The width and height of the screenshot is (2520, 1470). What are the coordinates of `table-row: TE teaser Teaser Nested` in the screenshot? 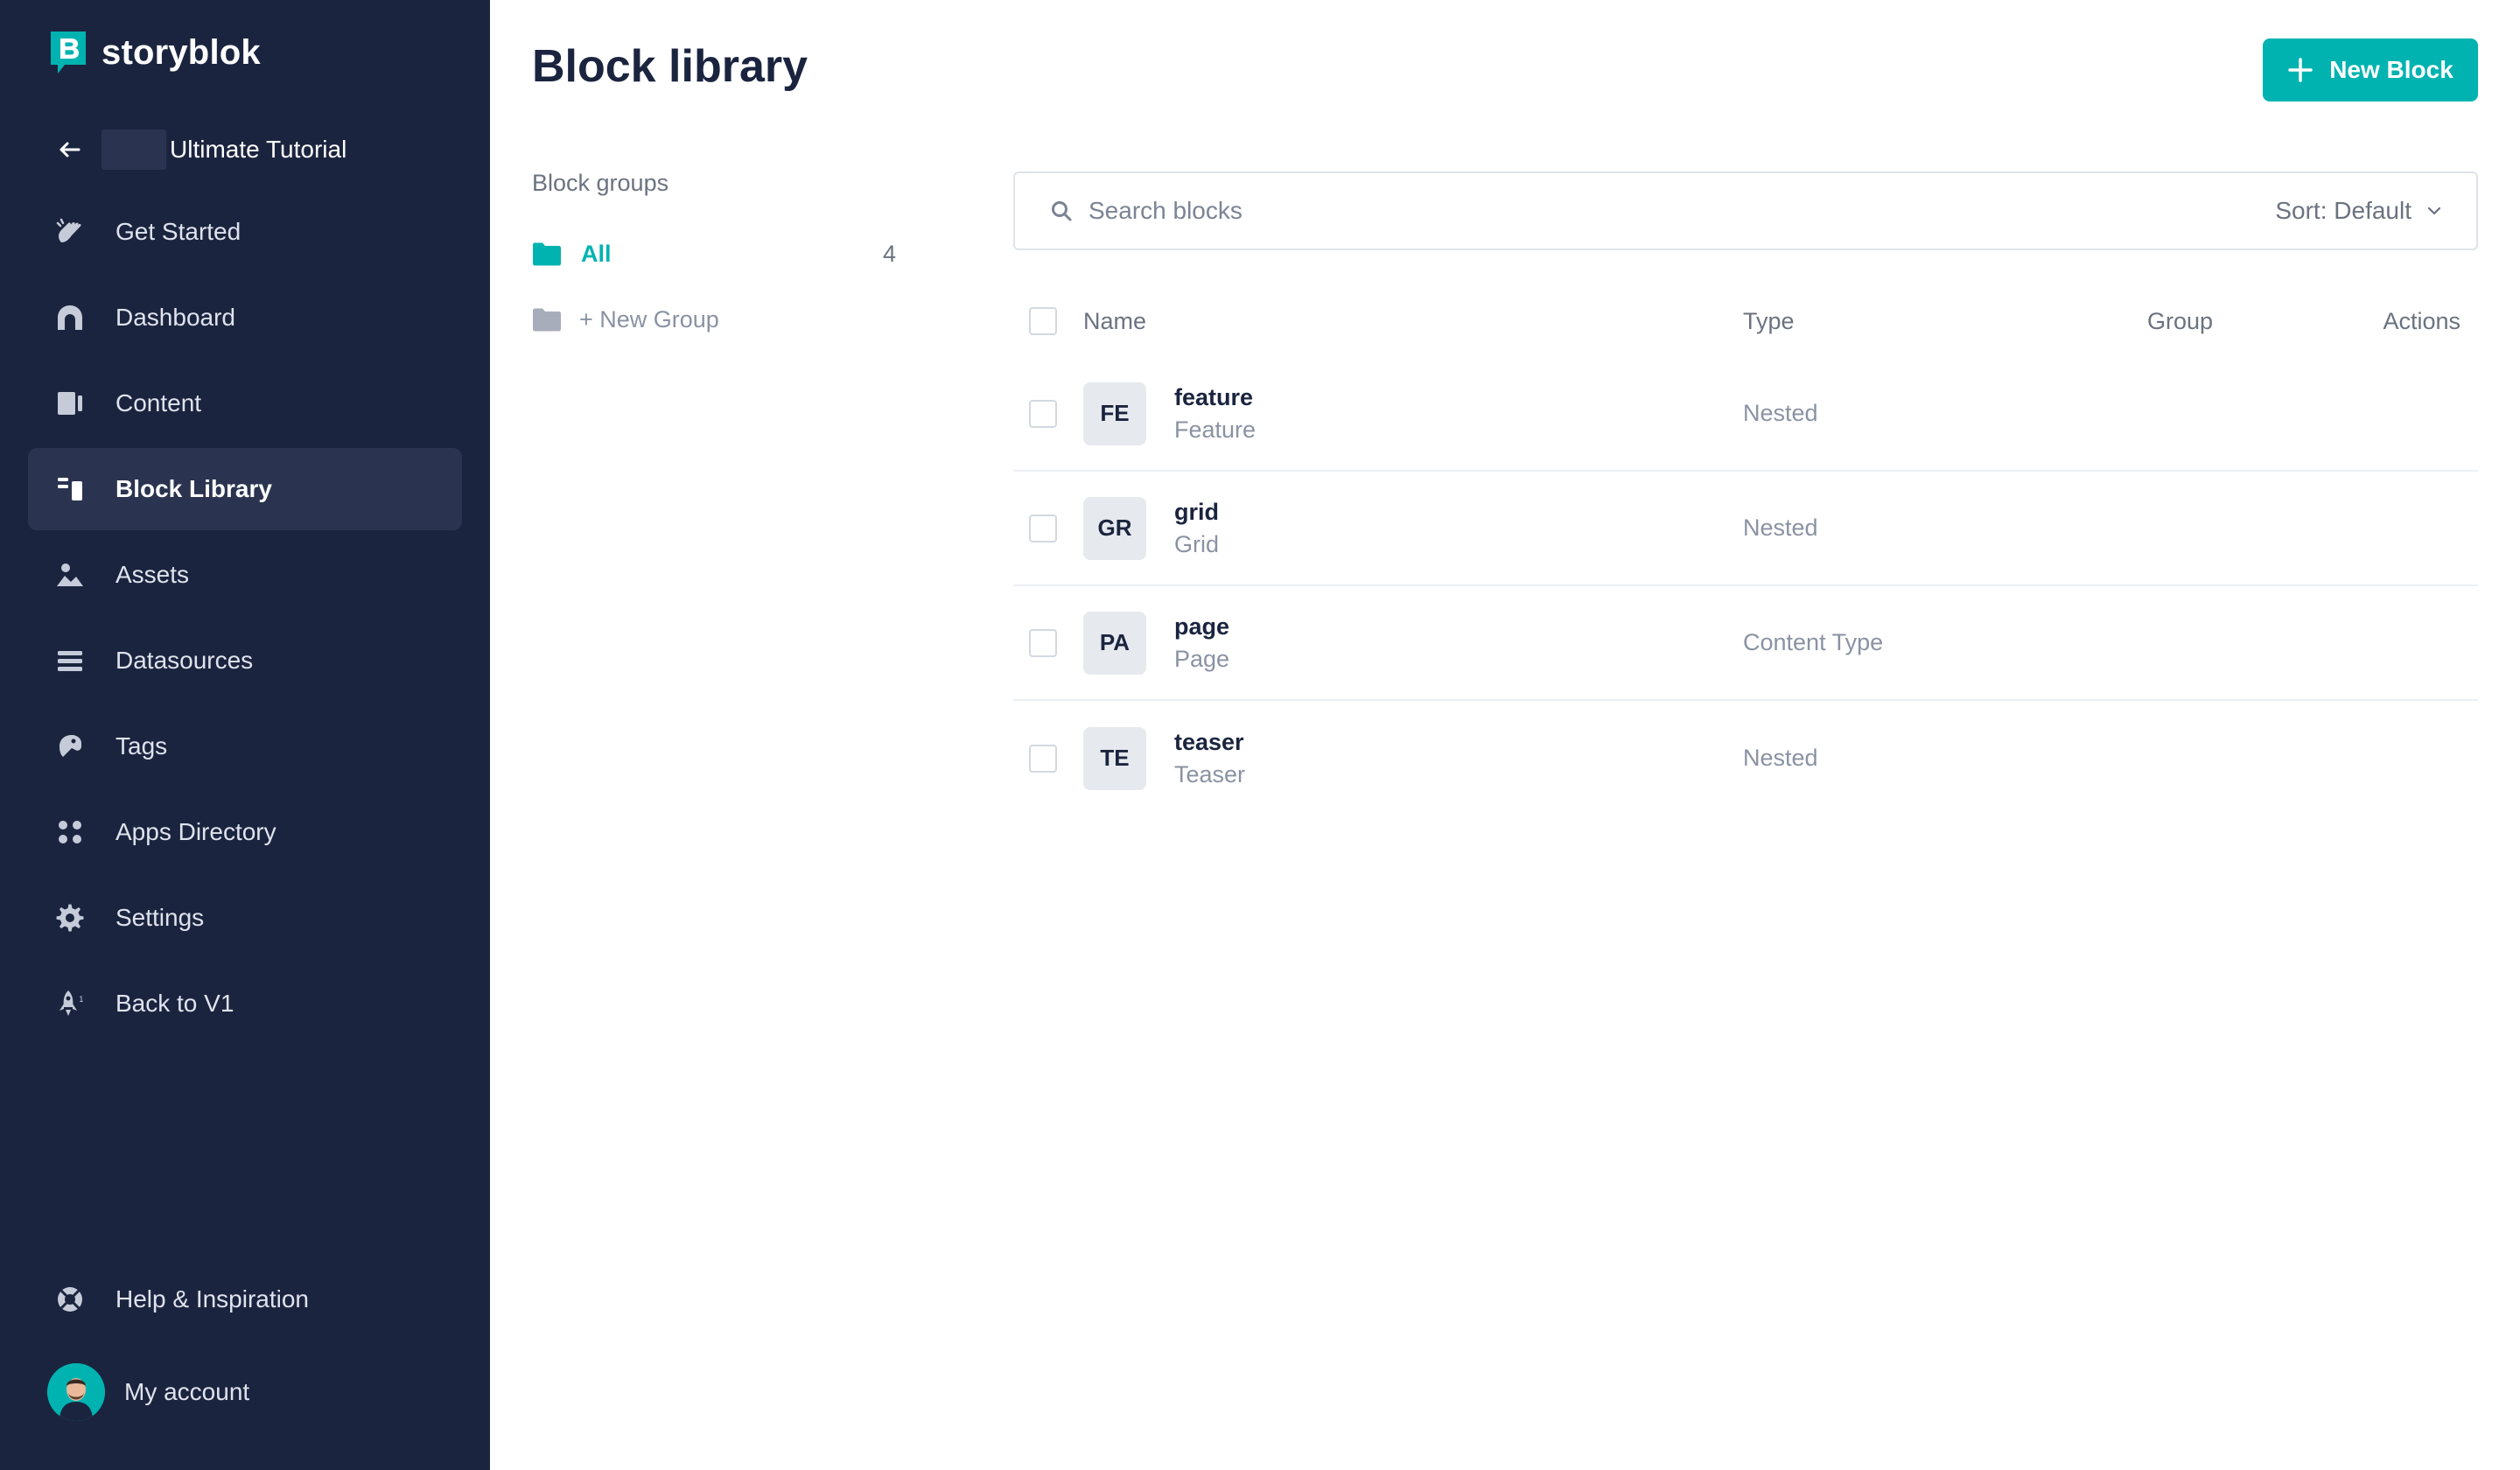 It's located at (1745, 758).